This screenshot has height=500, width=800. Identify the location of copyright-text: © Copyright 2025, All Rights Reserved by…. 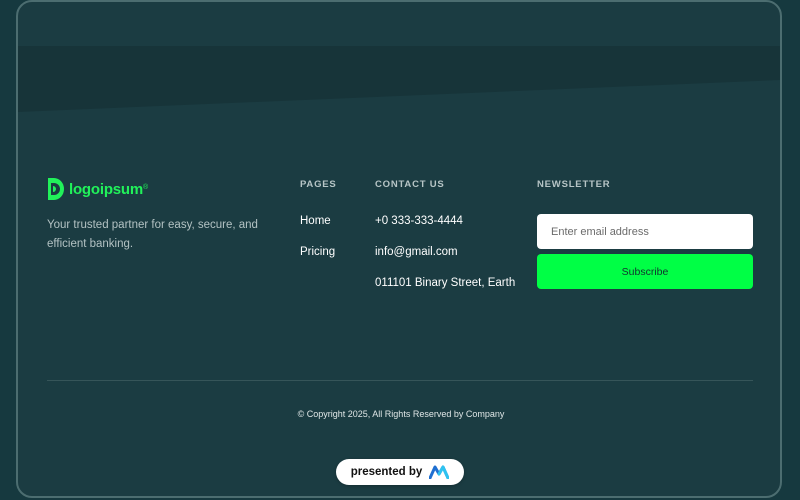
(401, 414).